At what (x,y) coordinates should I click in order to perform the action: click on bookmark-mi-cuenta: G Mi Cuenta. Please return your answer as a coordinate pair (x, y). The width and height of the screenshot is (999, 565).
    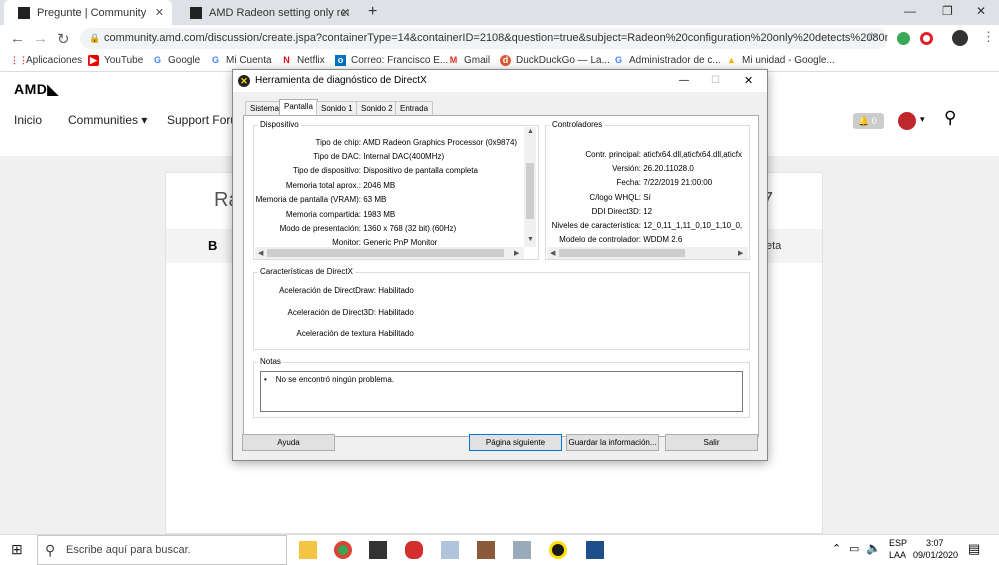
    Looking at the image, I should click on (241, 60).